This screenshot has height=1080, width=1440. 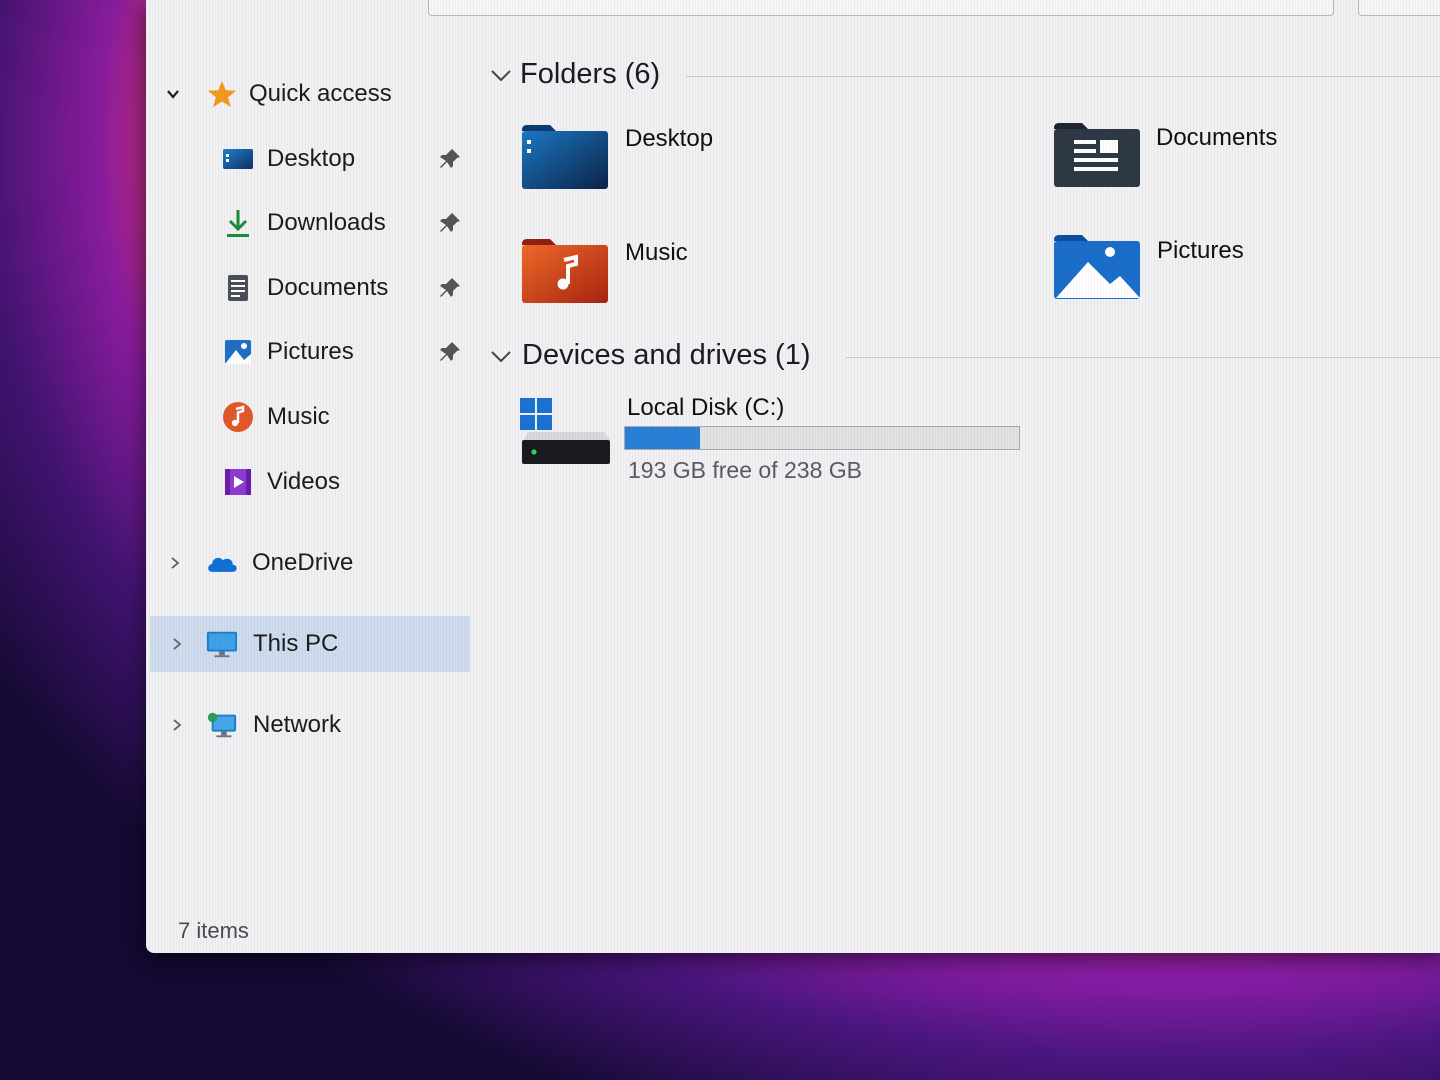 I want to click on drive-name: Local Disk (C:), so click(x=706, y=407).